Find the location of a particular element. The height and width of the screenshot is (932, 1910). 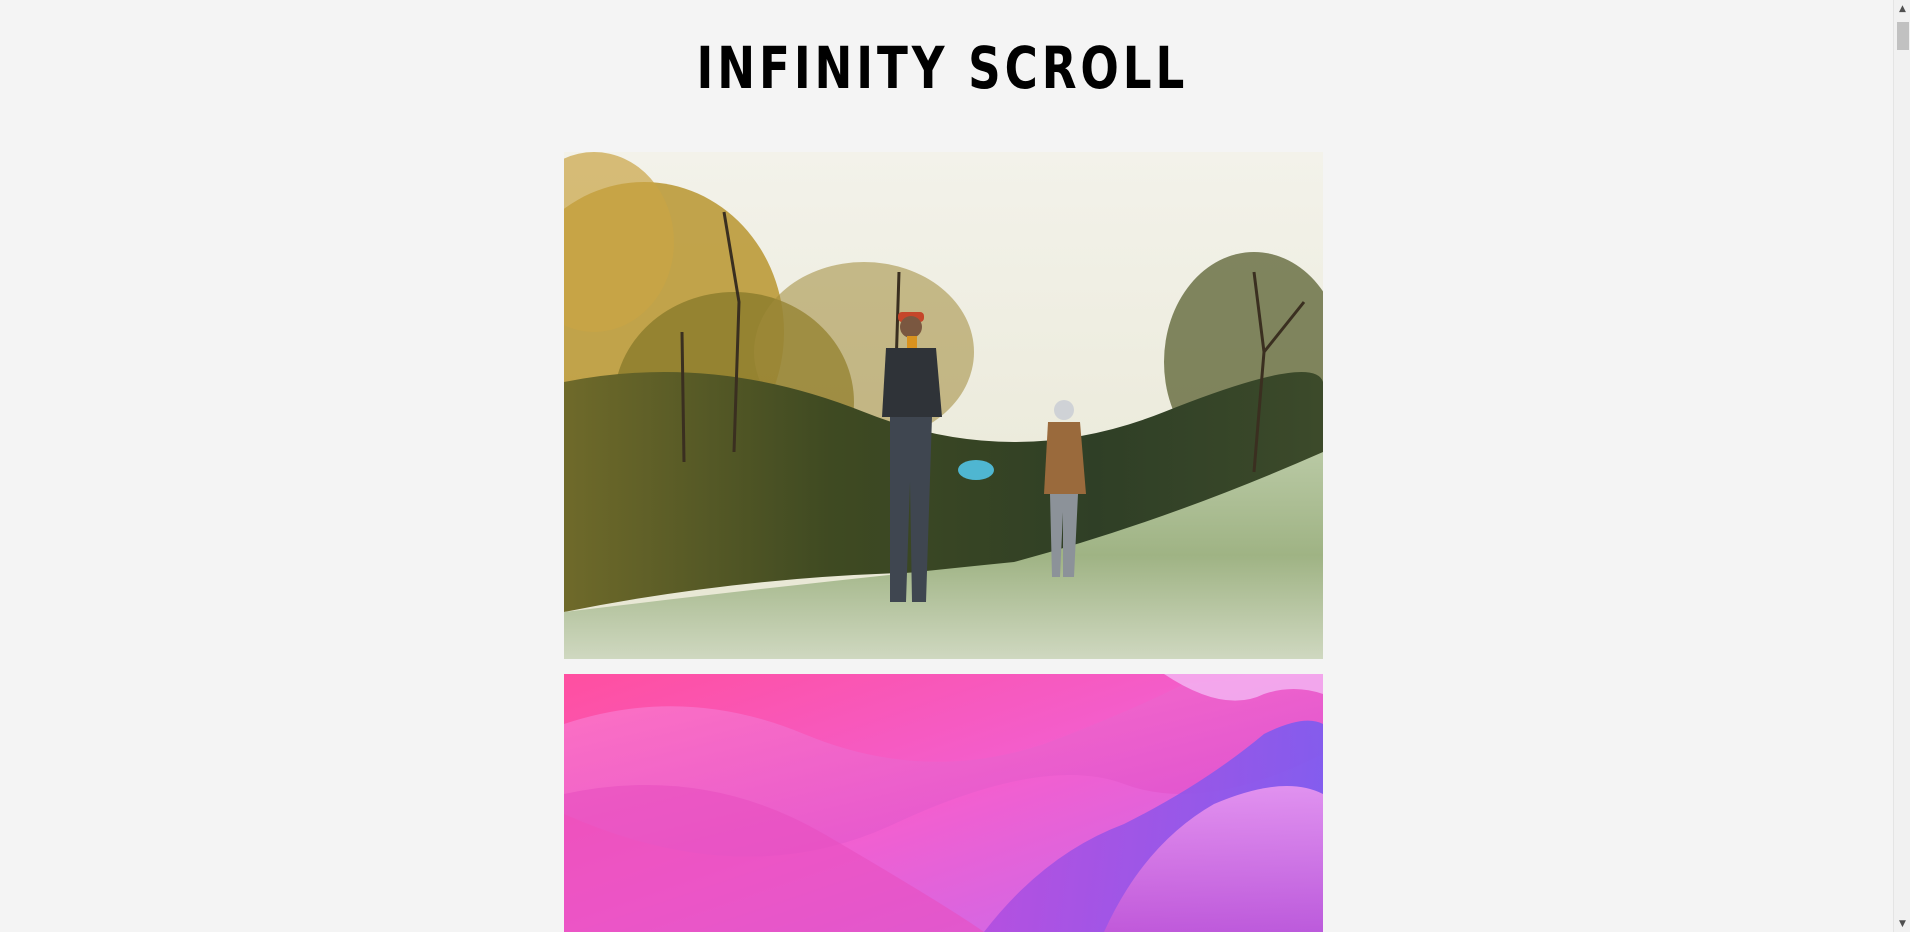

scroll-down-icon: ▼ is located at coordinates (1902, 923).